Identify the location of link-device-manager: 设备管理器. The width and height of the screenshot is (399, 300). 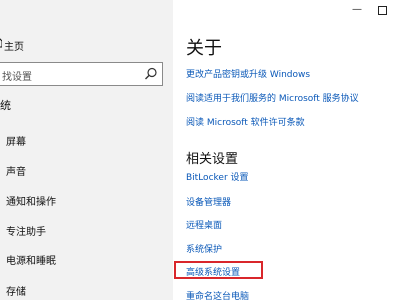
(208, 201).